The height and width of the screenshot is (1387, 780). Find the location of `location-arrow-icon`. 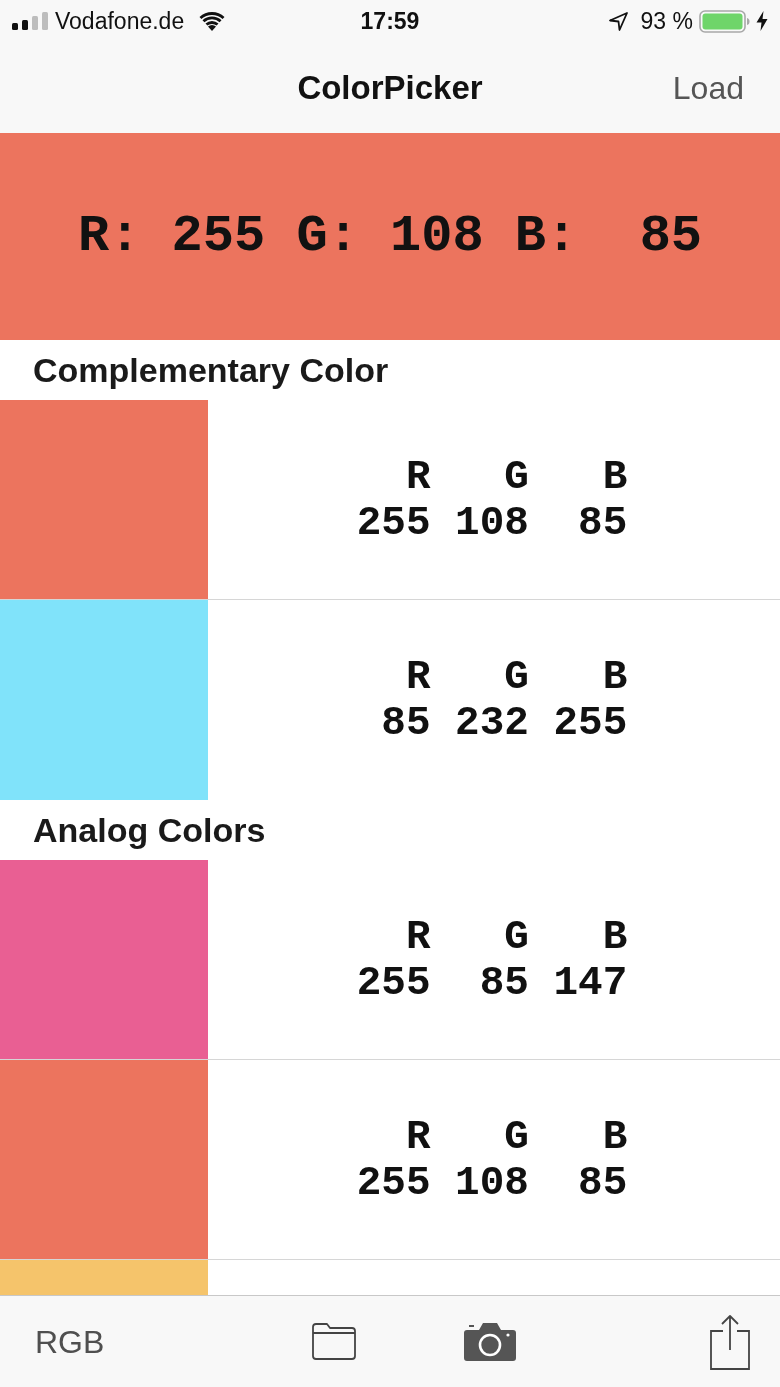

location-arrow-icon is located at coordinates (618, 21).